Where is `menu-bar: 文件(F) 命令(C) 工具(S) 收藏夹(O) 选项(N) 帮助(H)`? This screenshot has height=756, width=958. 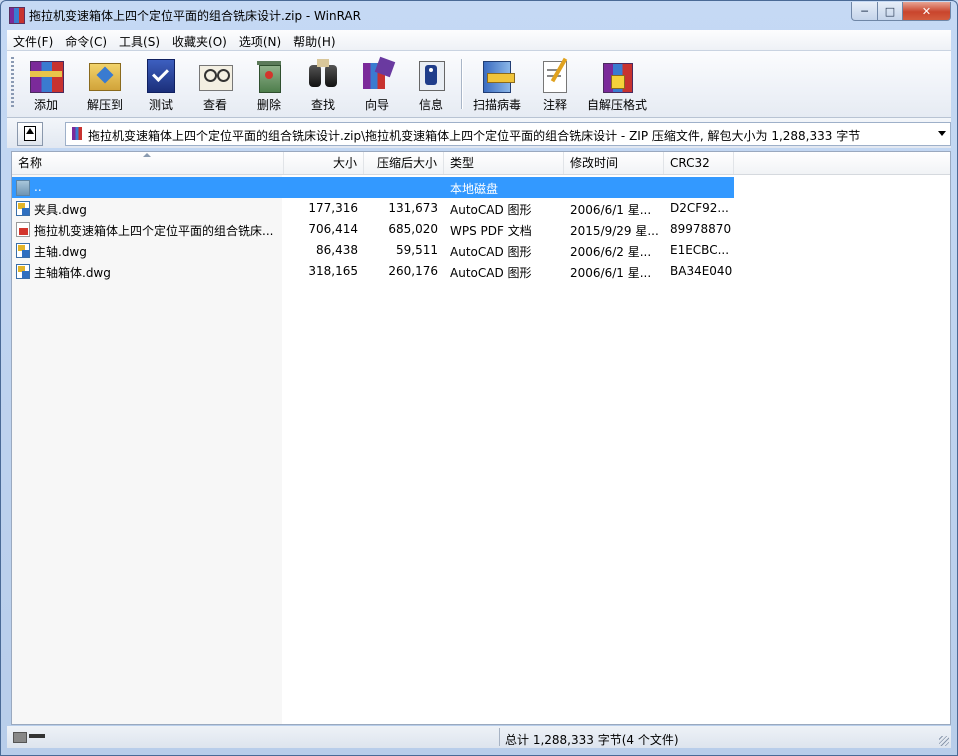
menu-bar: 文件(F) 命令(C) 工具(S) 收藏夹(O) 选项(N) 帮助(H) is located at coordinates (479, 40).